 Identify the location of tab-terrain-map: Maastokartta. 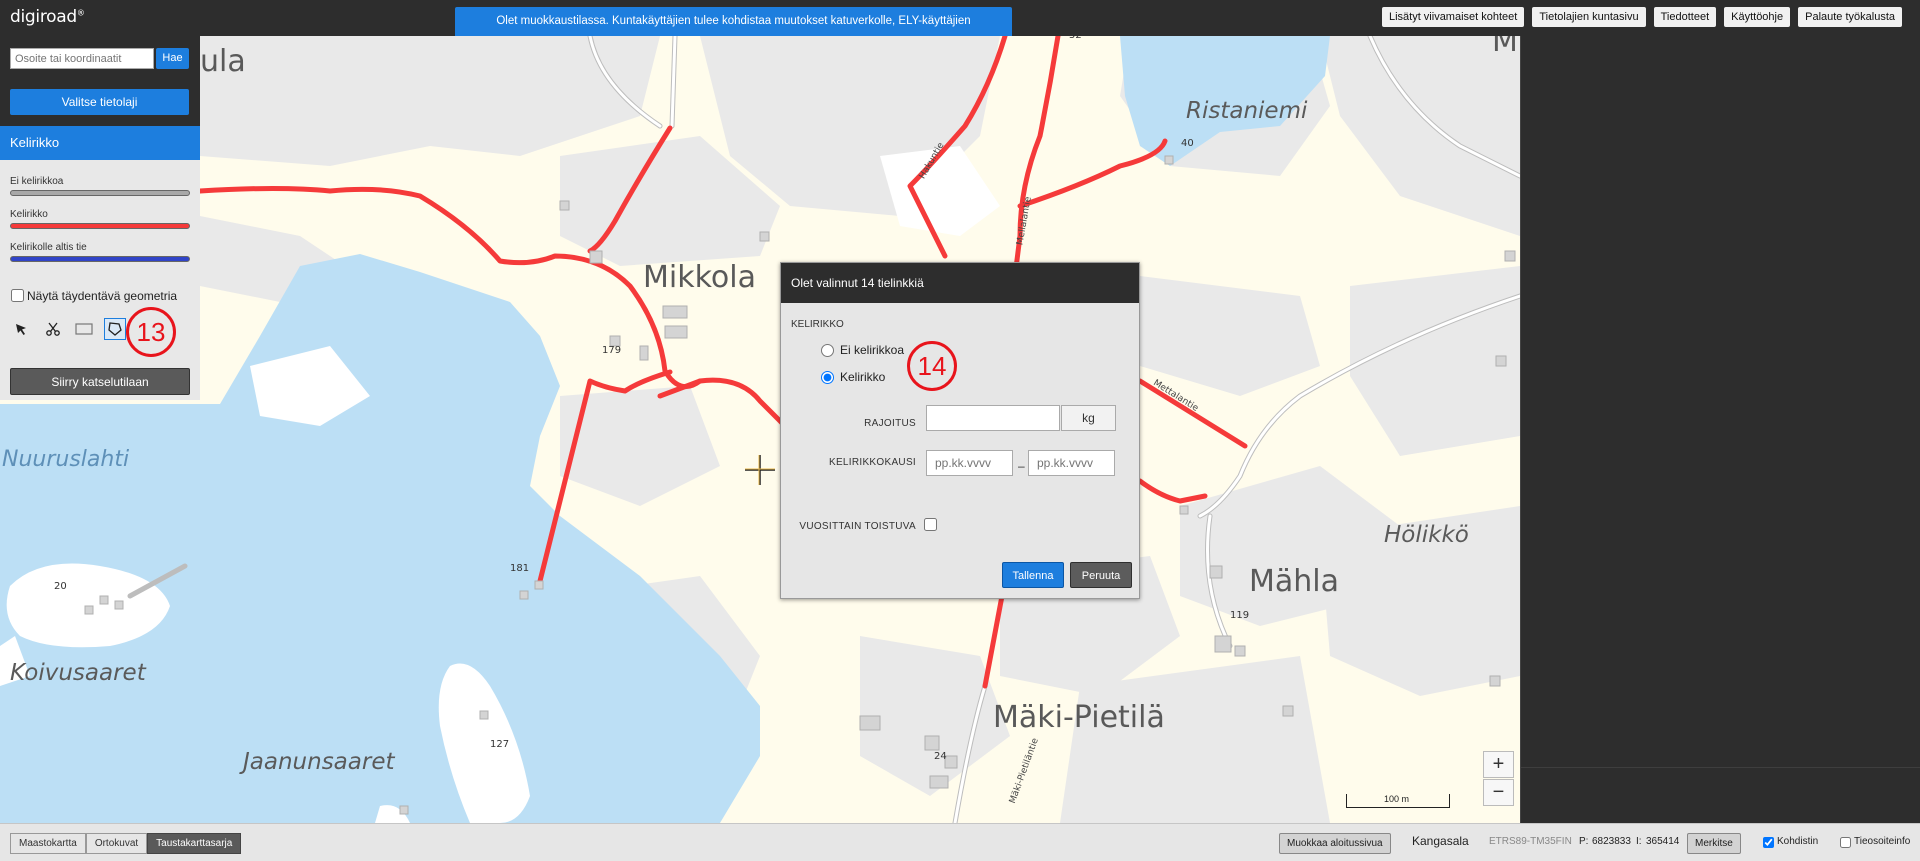
(48, 843).